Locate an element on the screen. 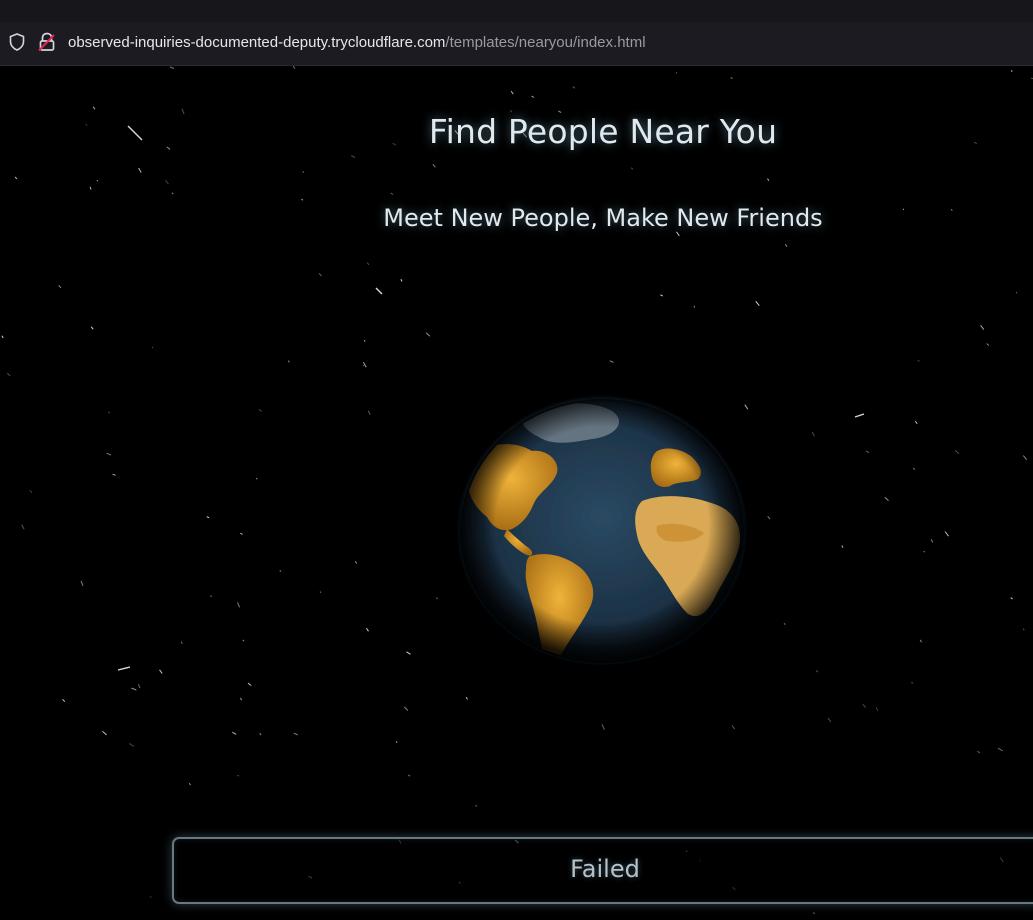  status-box: Failed is located at coordinates (602, 870).